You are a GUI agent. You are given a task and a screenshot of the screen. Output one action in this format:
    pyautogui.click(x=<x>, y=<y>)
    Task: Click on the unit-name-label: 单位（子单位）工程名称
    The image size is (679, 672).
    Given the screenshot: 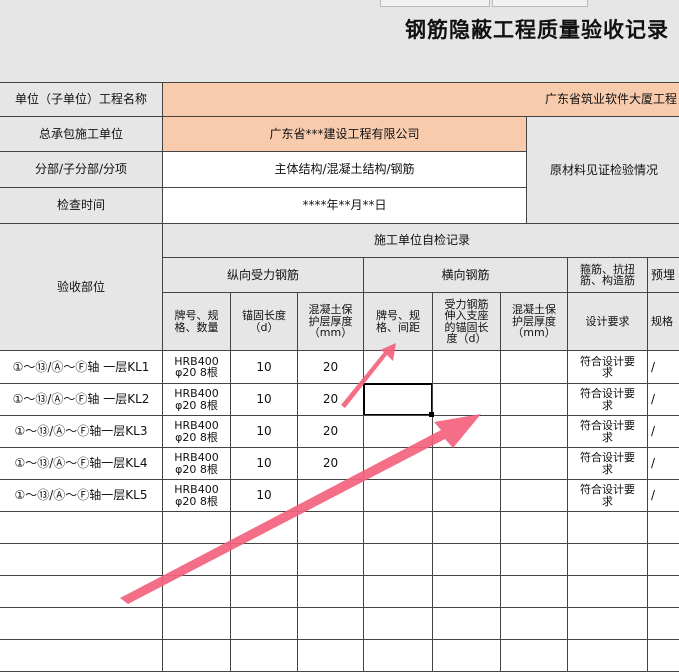 What is the action you would take?
    pyautogui.click(x=81, y=99)
    